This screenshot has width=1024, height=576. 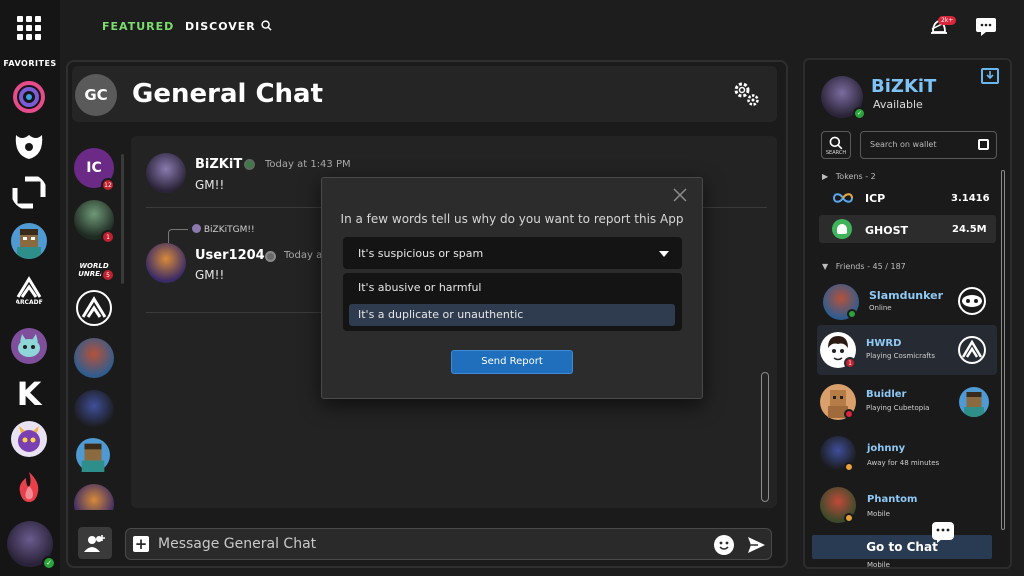 I want to click on tokens-label: Tokens - 2, so click(x=855, y=176).